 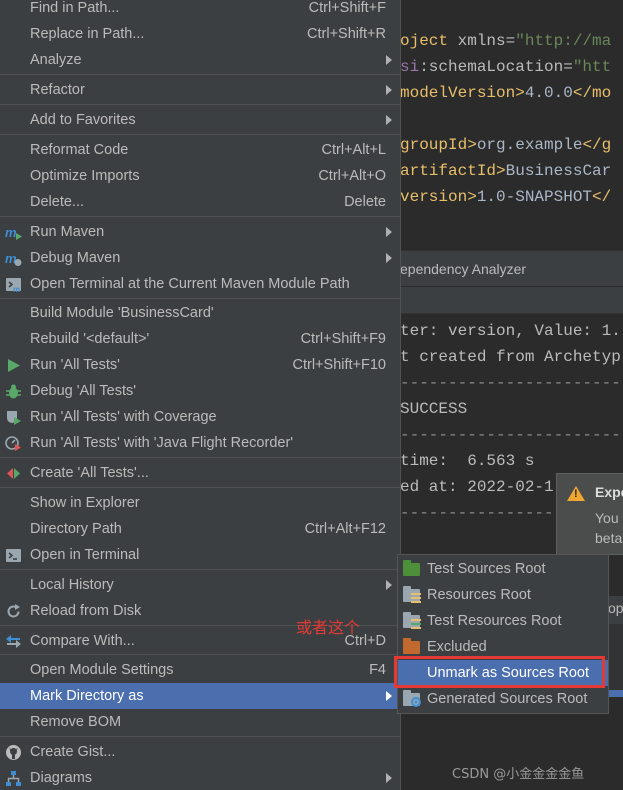 What do you see at coordinates (339, 365) in the screenshot?
I see `menu-item-shortcut: Ctrl+Shift+F10` at bounding box center [339, 365].